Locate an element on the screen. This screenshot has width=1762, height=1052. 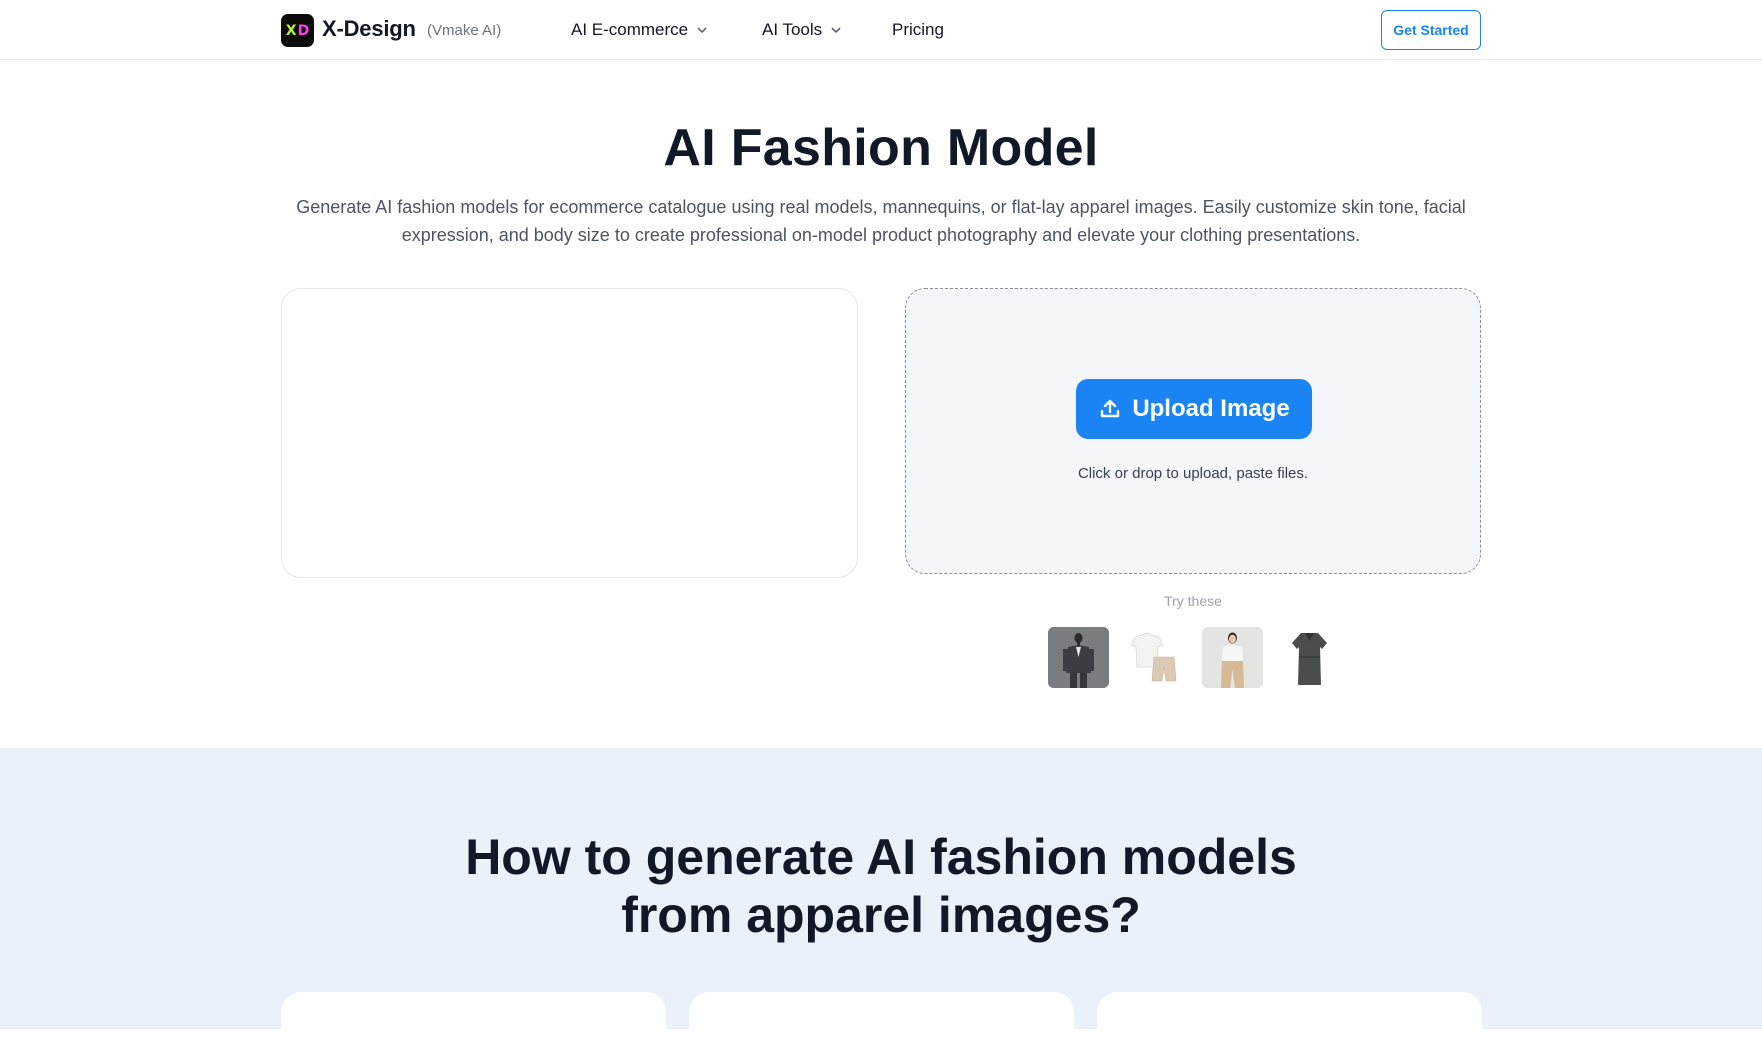
brand-logo: XD is located at coordinates (297, 30).